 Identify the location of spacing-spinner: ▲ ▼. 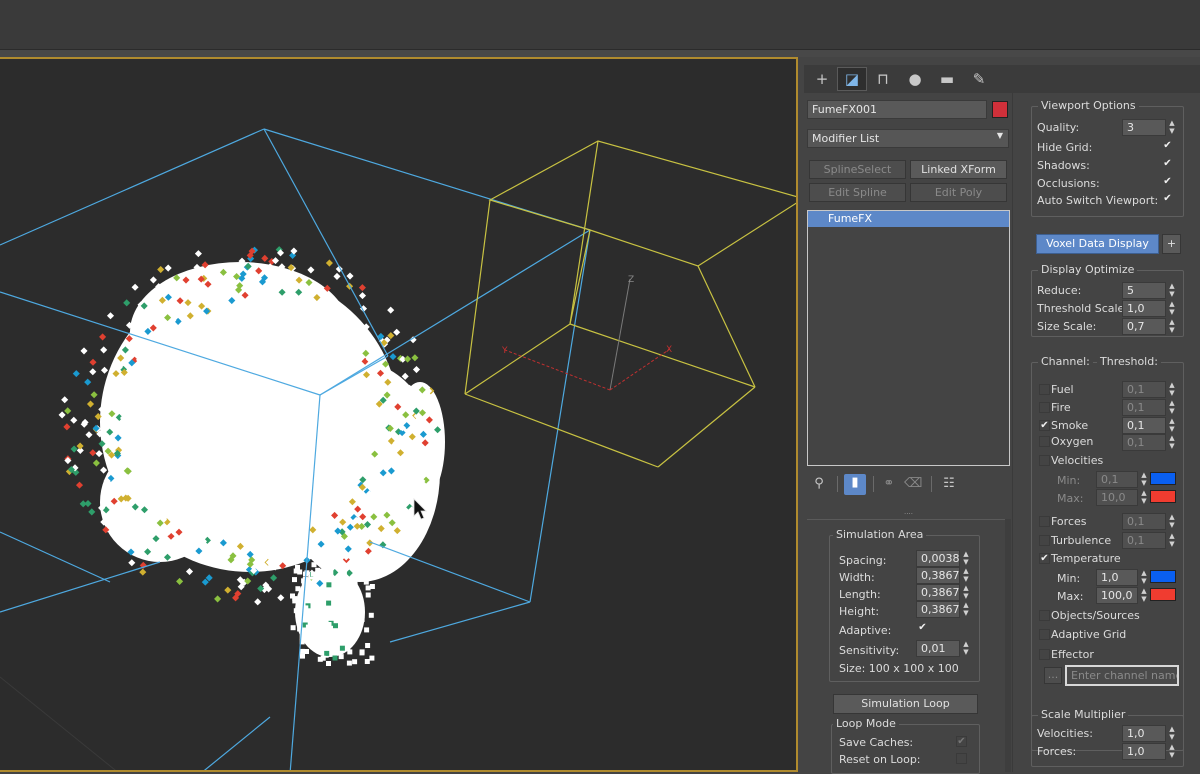
(966, 558).